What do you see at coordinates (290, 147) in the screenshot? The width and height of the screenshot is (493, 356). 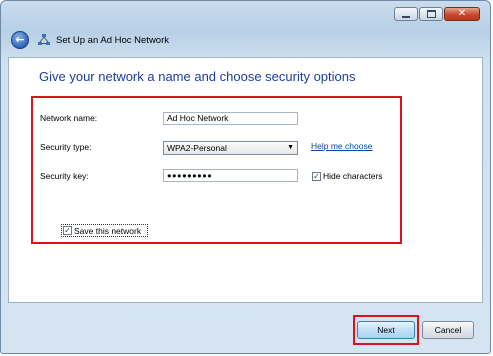 I see `dropdown-arrow-icon: ▼` at bounding box center [290, 147].